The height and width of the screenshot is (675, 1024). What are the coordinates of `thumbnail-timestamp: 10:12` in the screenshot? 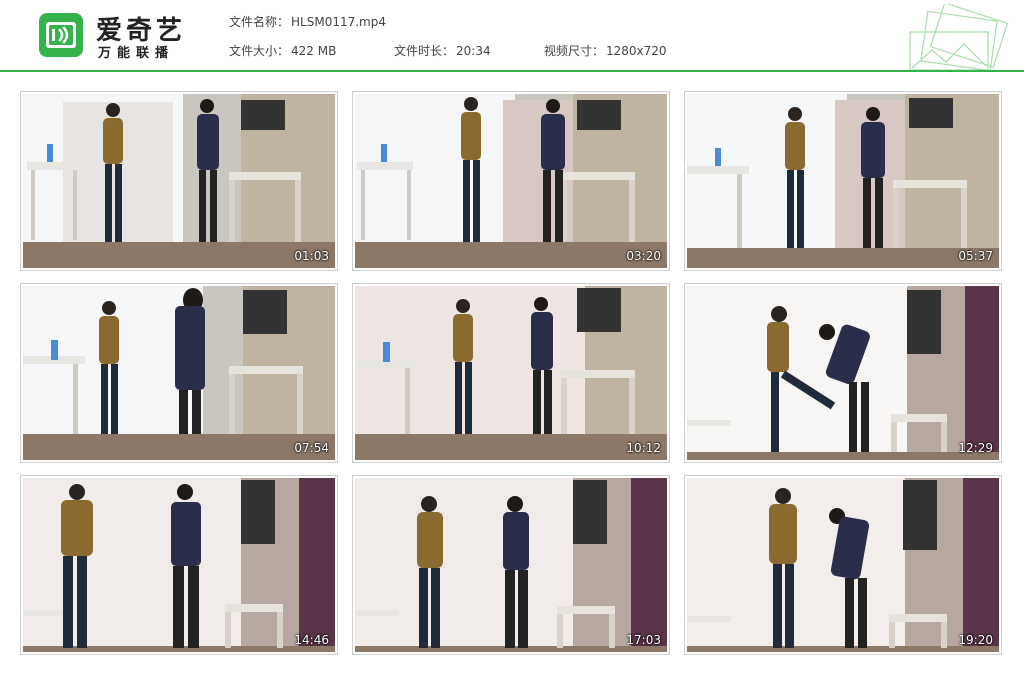 It's located at (643, 448).